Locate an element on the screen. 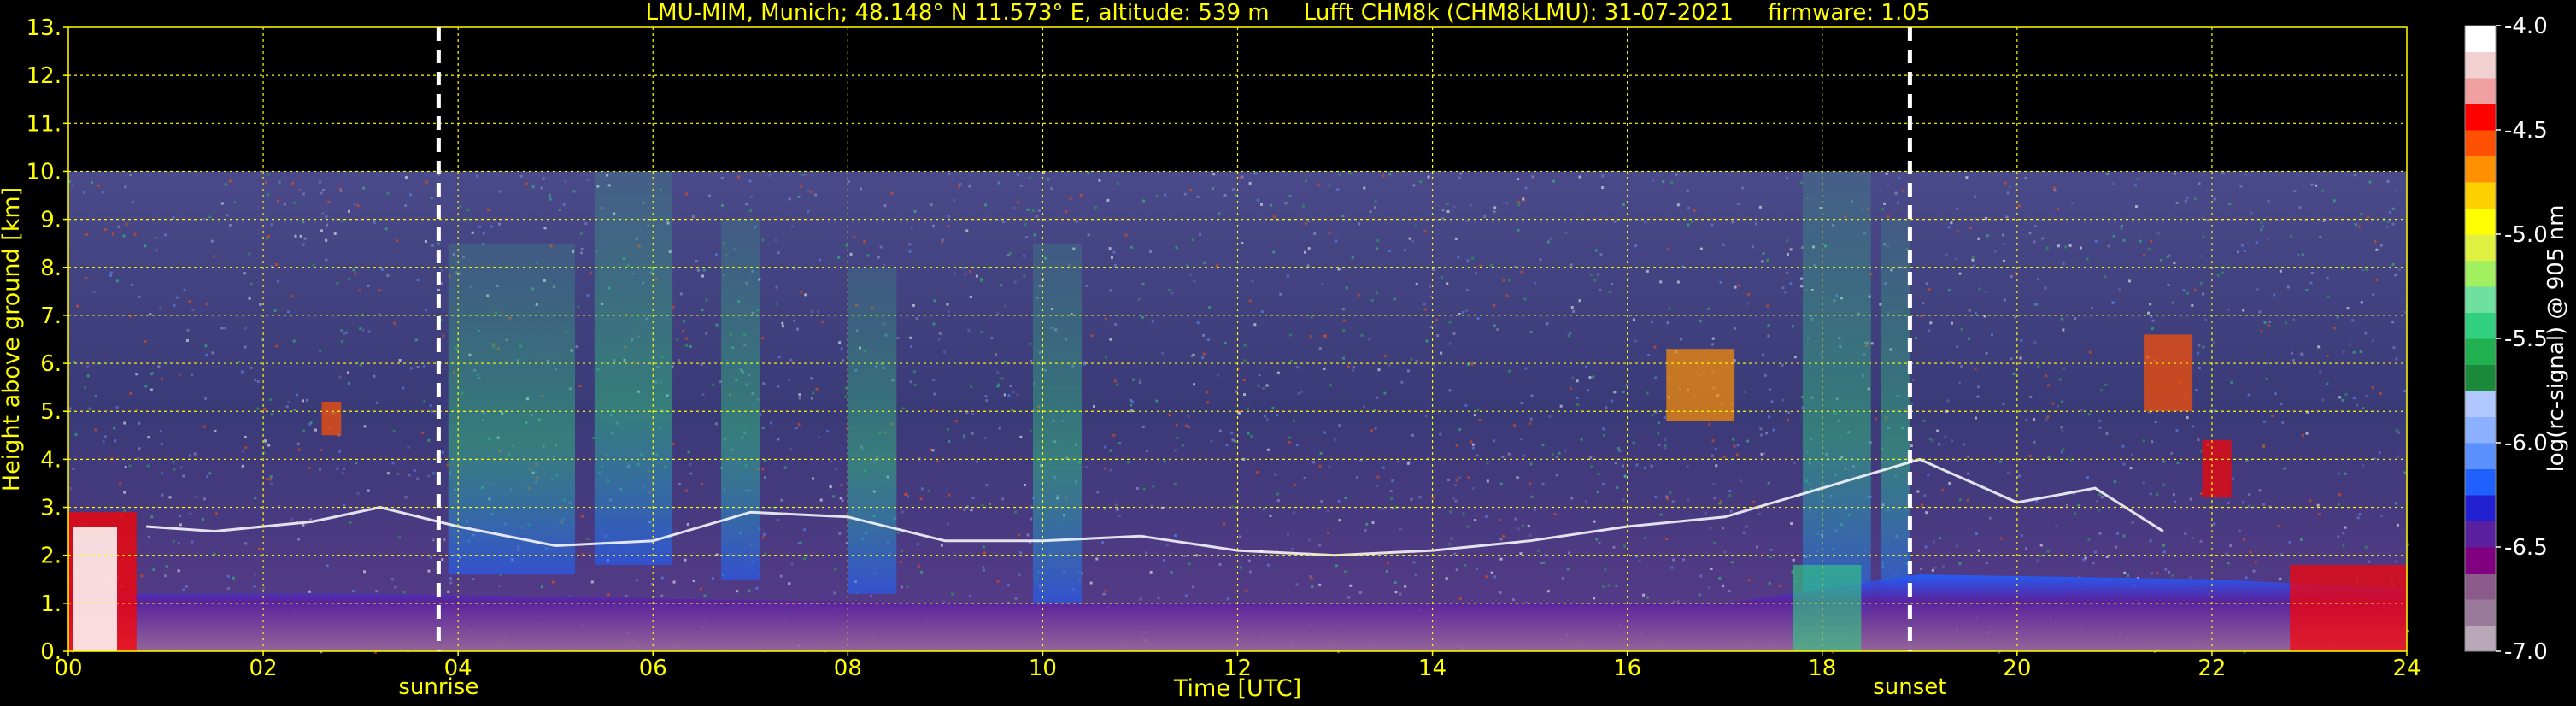 The image size is (2576, 706). colorbar-segment is located at coordinates (2480, 430).